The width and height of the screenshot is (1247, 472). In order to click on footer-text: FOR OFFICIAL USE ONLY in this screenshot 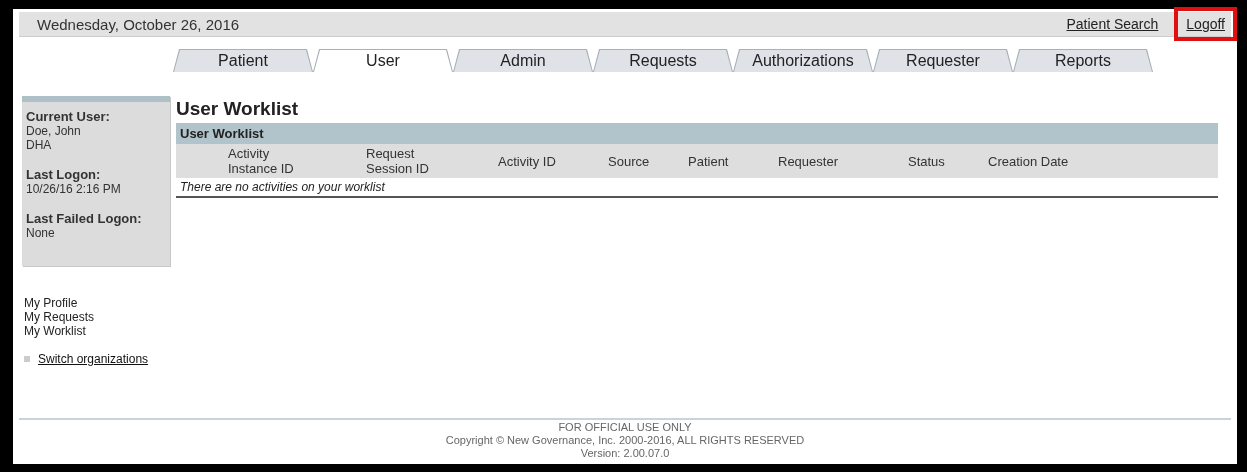, I will do `click(625, 427)`.